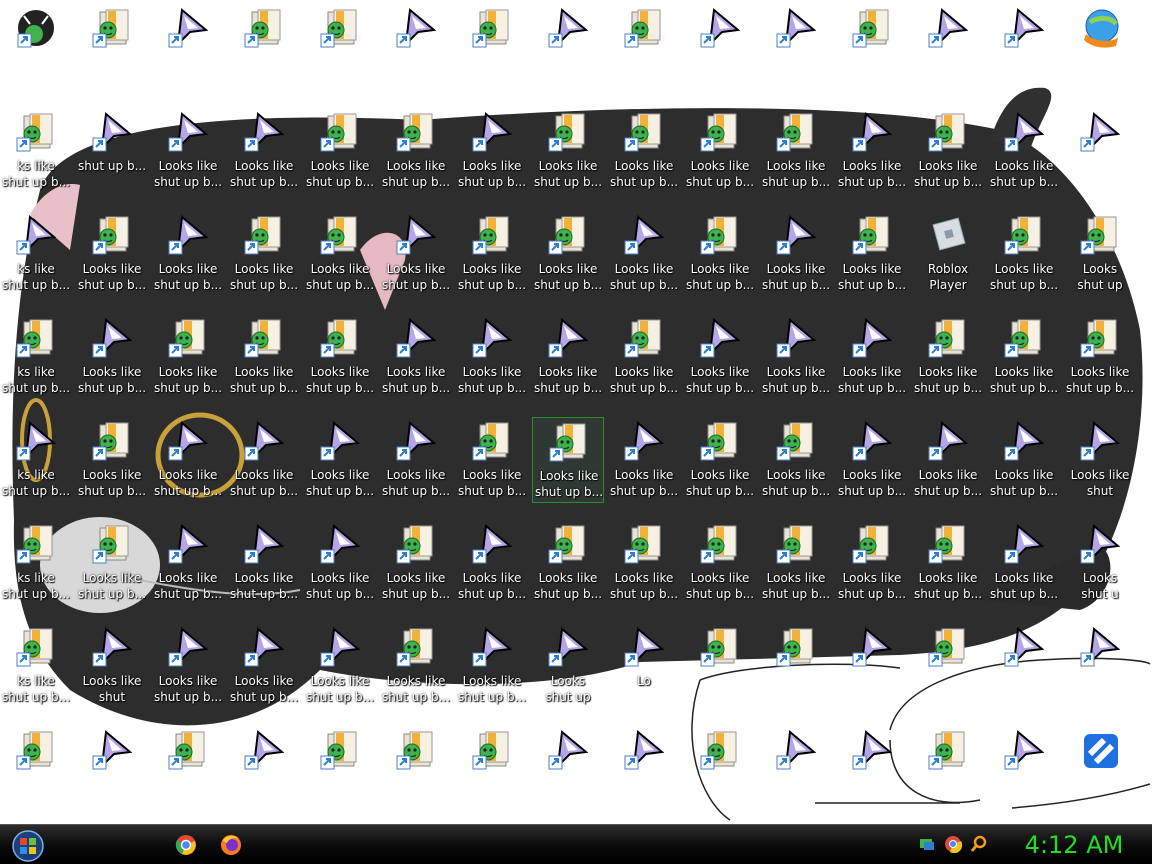 This screenshot has width=1152, height=868. I want to click on desktop-icon-roblox-player: Roblox Player, so click(948, 254).